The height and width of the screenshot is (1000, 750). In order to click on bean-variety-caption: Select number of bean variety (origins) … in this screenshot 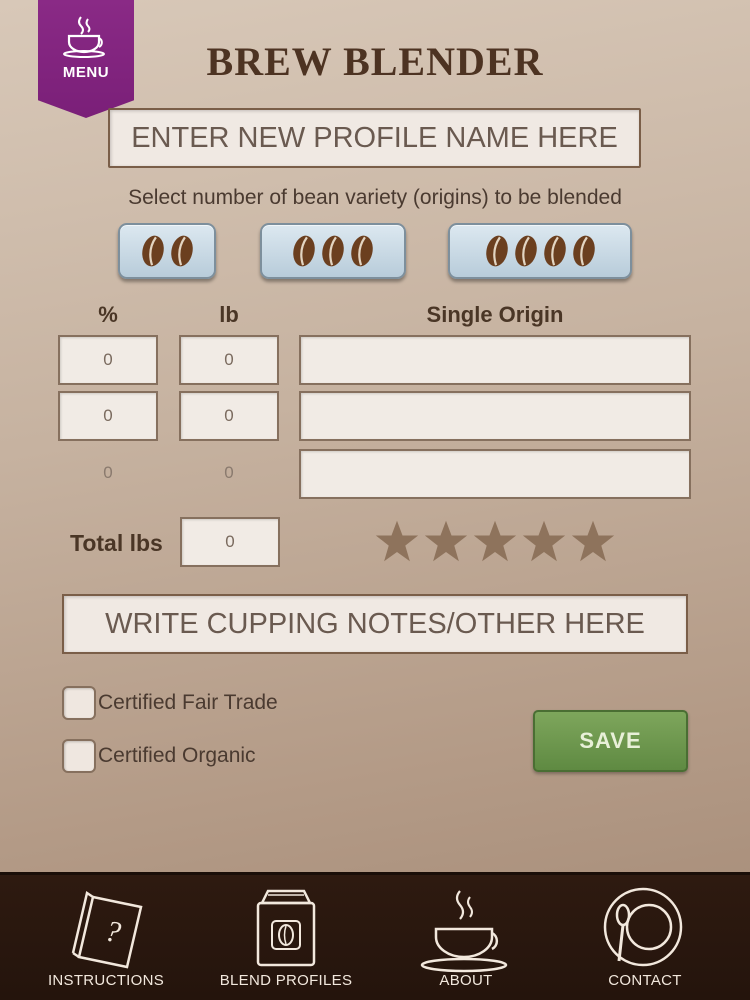, I will do `click(375, 197)`.